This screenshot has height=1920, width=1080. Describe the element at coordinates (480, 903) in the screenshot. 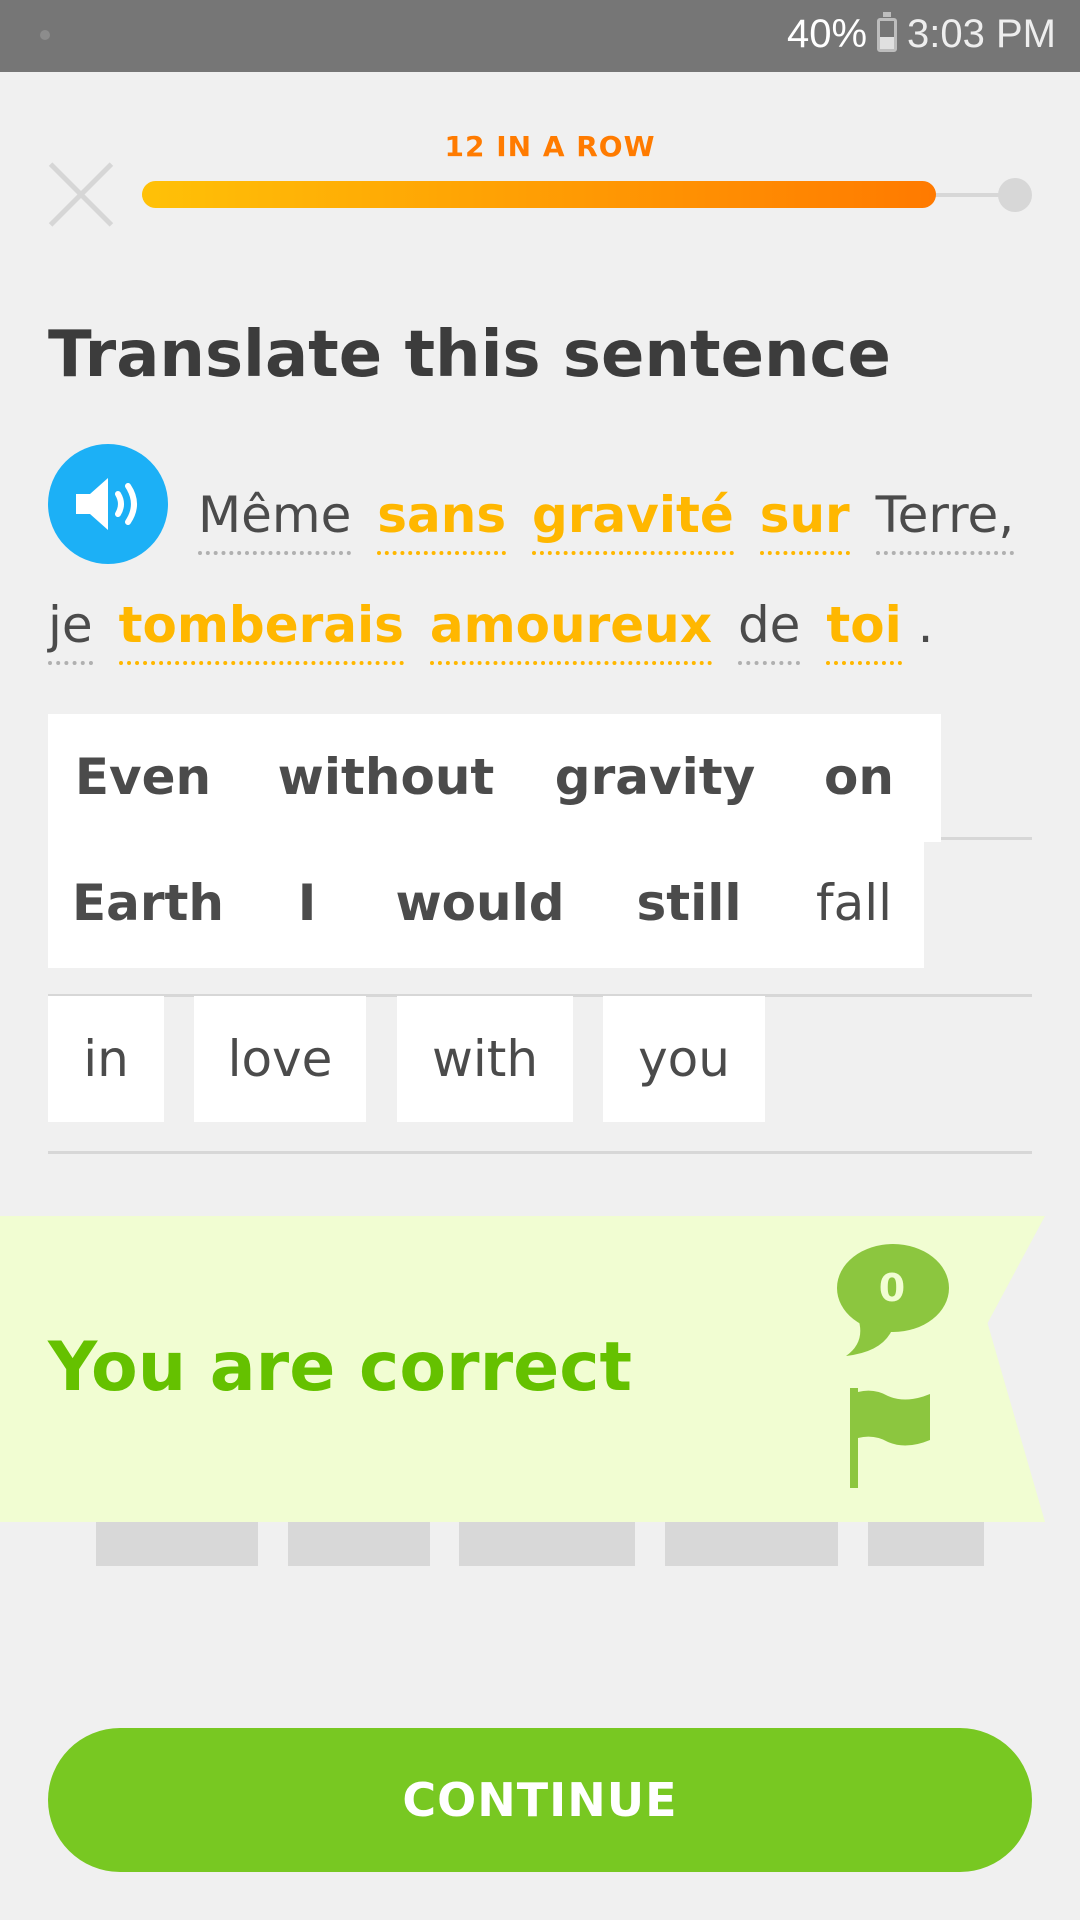

I see `answer-tile: would` at that location.